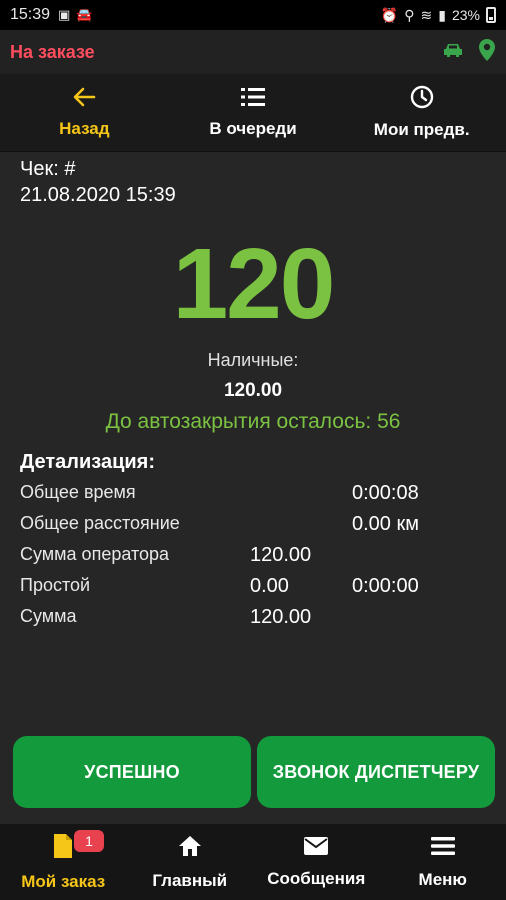 This screenshot has height=900, width=506. I want to click on order-state-label: На заказе, so click(52, 51).